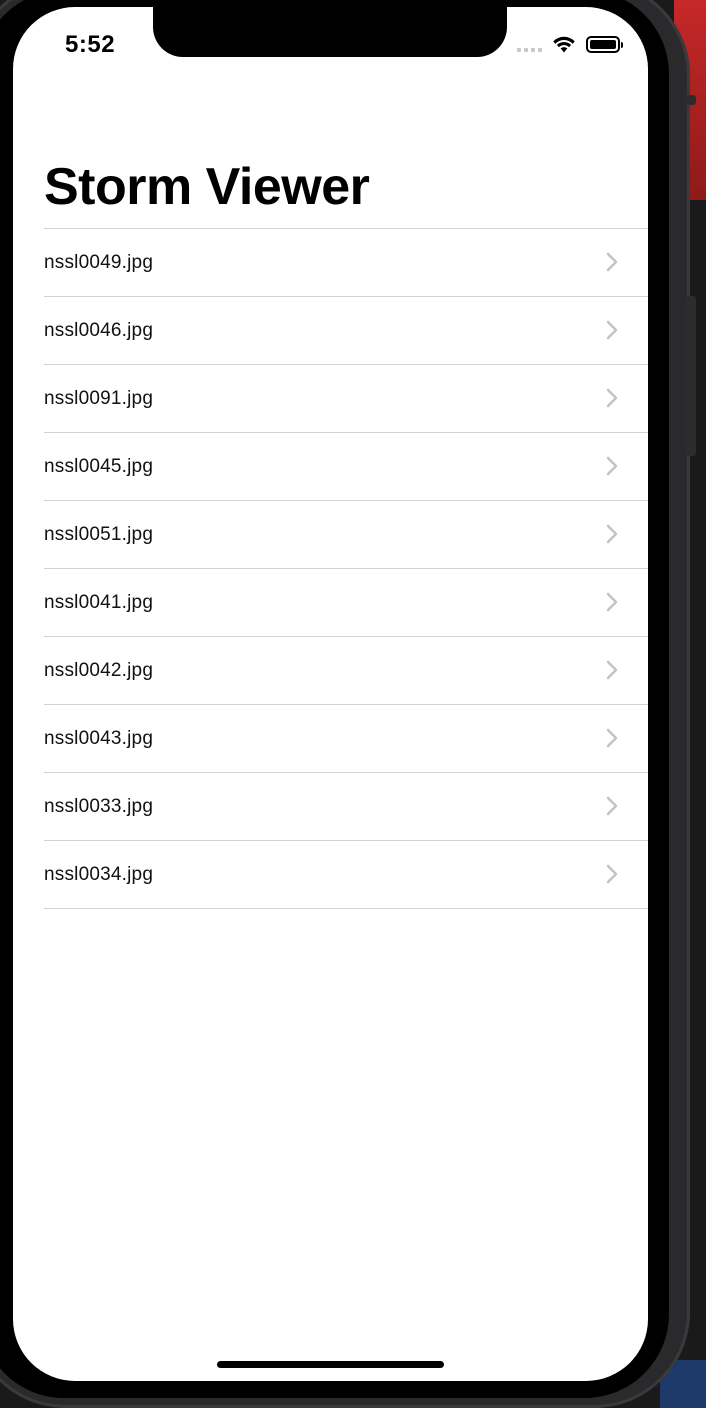  What do you see at coordinates (346, 603) in the screenshot?
I see `list-item: nssl0041.jpg` at bounding box center [346, 603].